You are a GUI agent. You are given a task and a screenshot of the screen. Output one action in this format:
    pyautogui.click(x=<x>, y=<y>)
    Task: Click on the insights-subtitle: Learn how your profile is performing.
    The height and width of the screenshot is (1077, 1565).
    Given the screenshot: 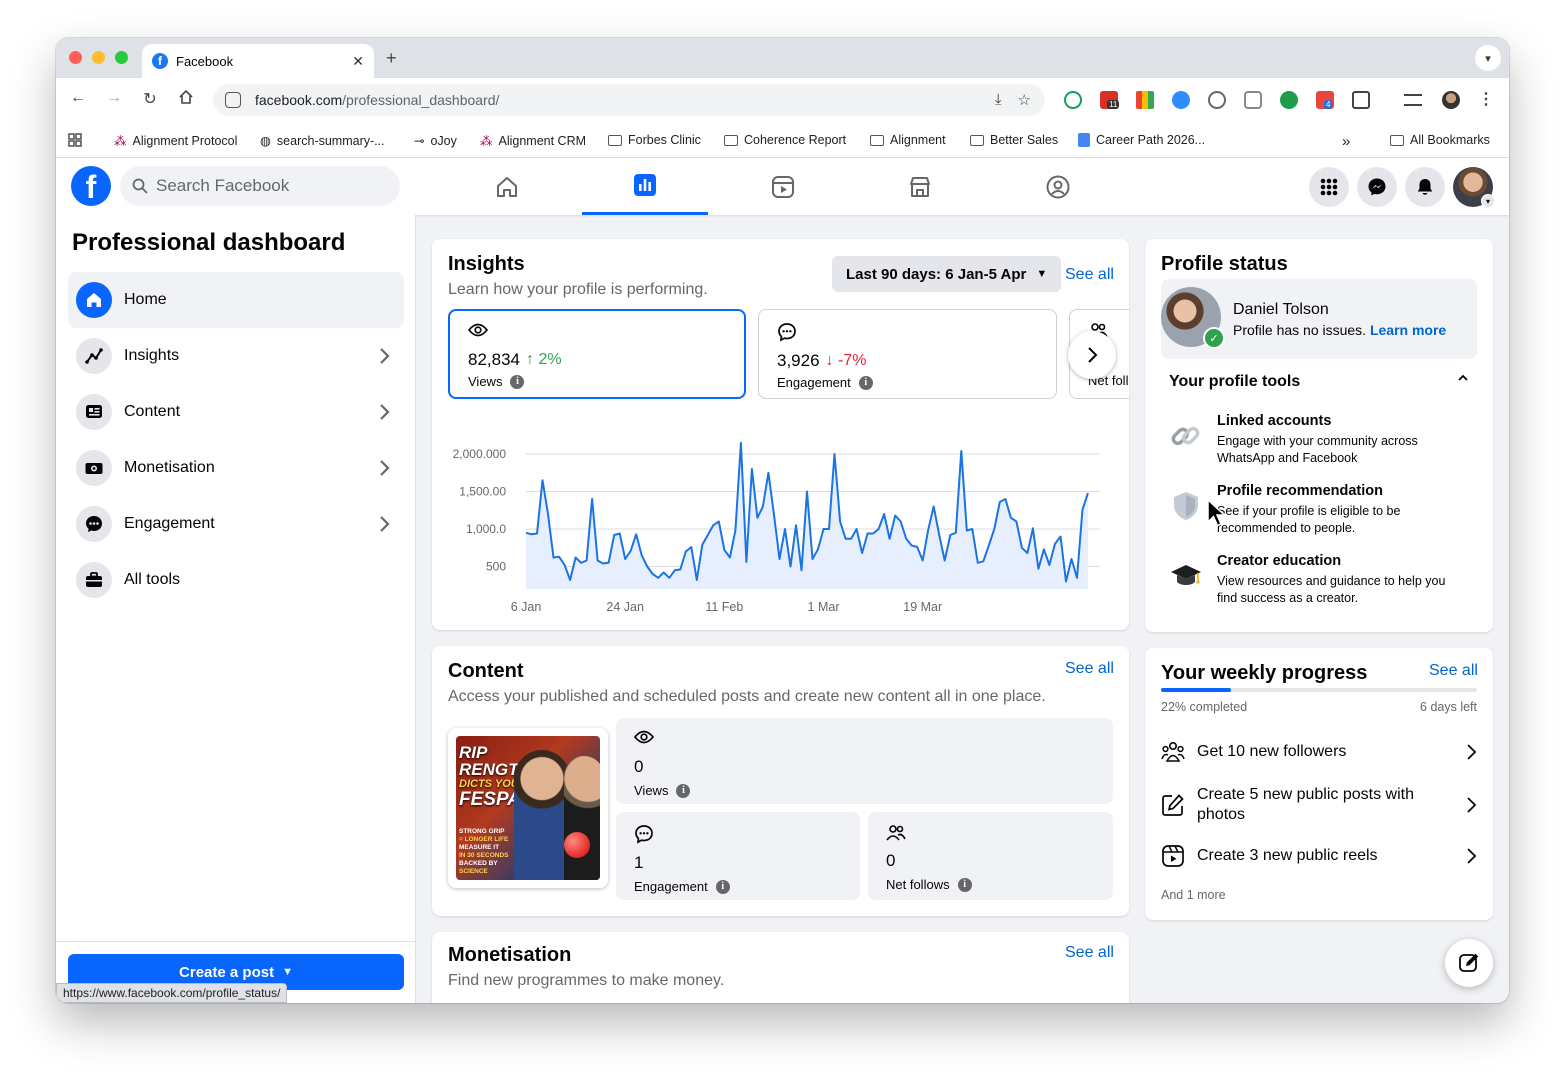 What is the action you would take?
    pyautogui.click(x=578, y=289)
    